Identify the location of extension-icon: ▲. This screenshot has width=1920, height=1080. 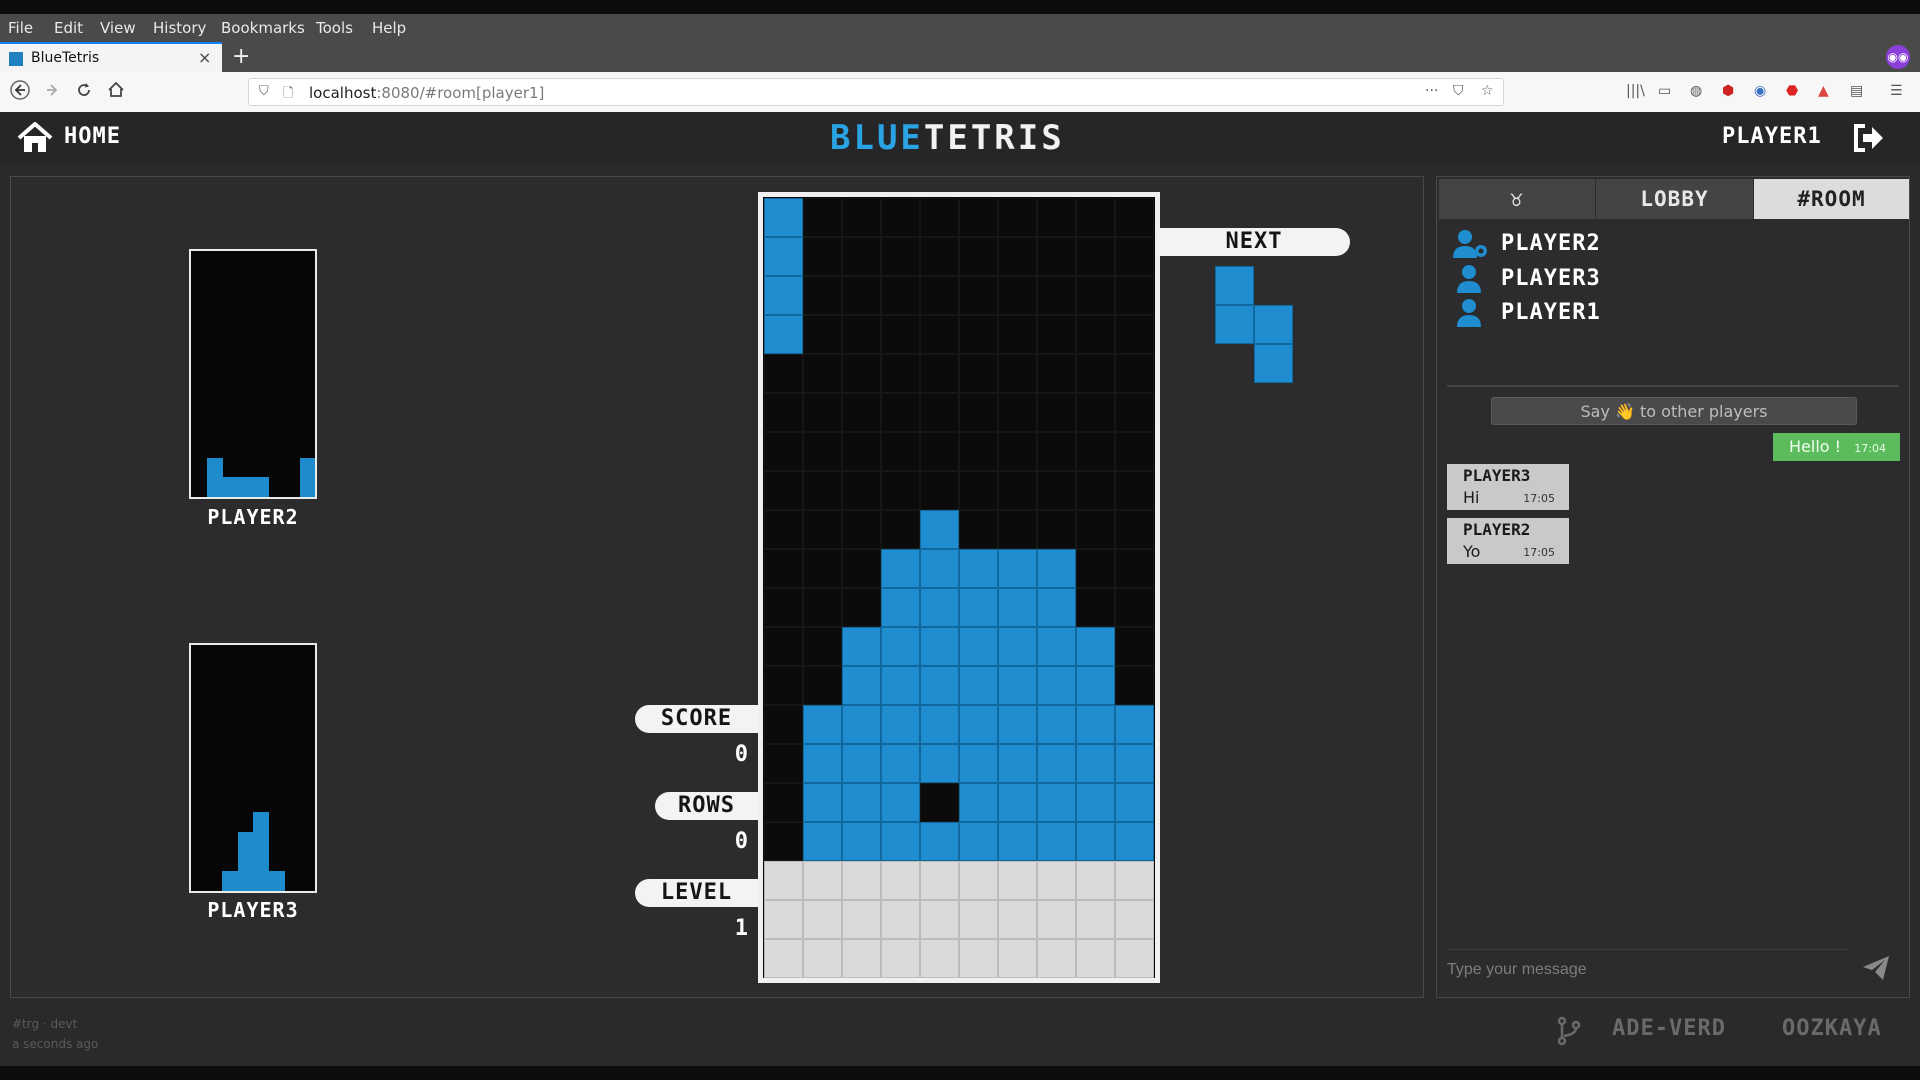
(1823, 91).